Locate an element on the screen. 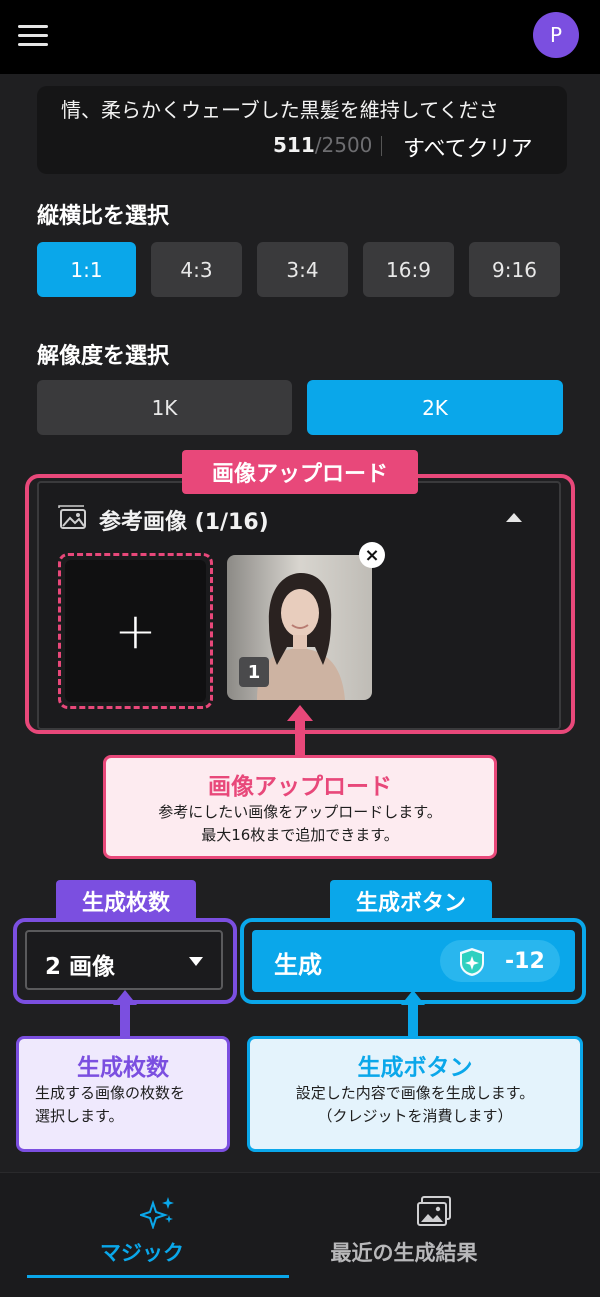 This screenshot has height=1297, width=600. generate-callout: 生成ボタン 設定した内容で画像を生成します。 （クレジットを消費します） is located at coordinates (415, 1094).